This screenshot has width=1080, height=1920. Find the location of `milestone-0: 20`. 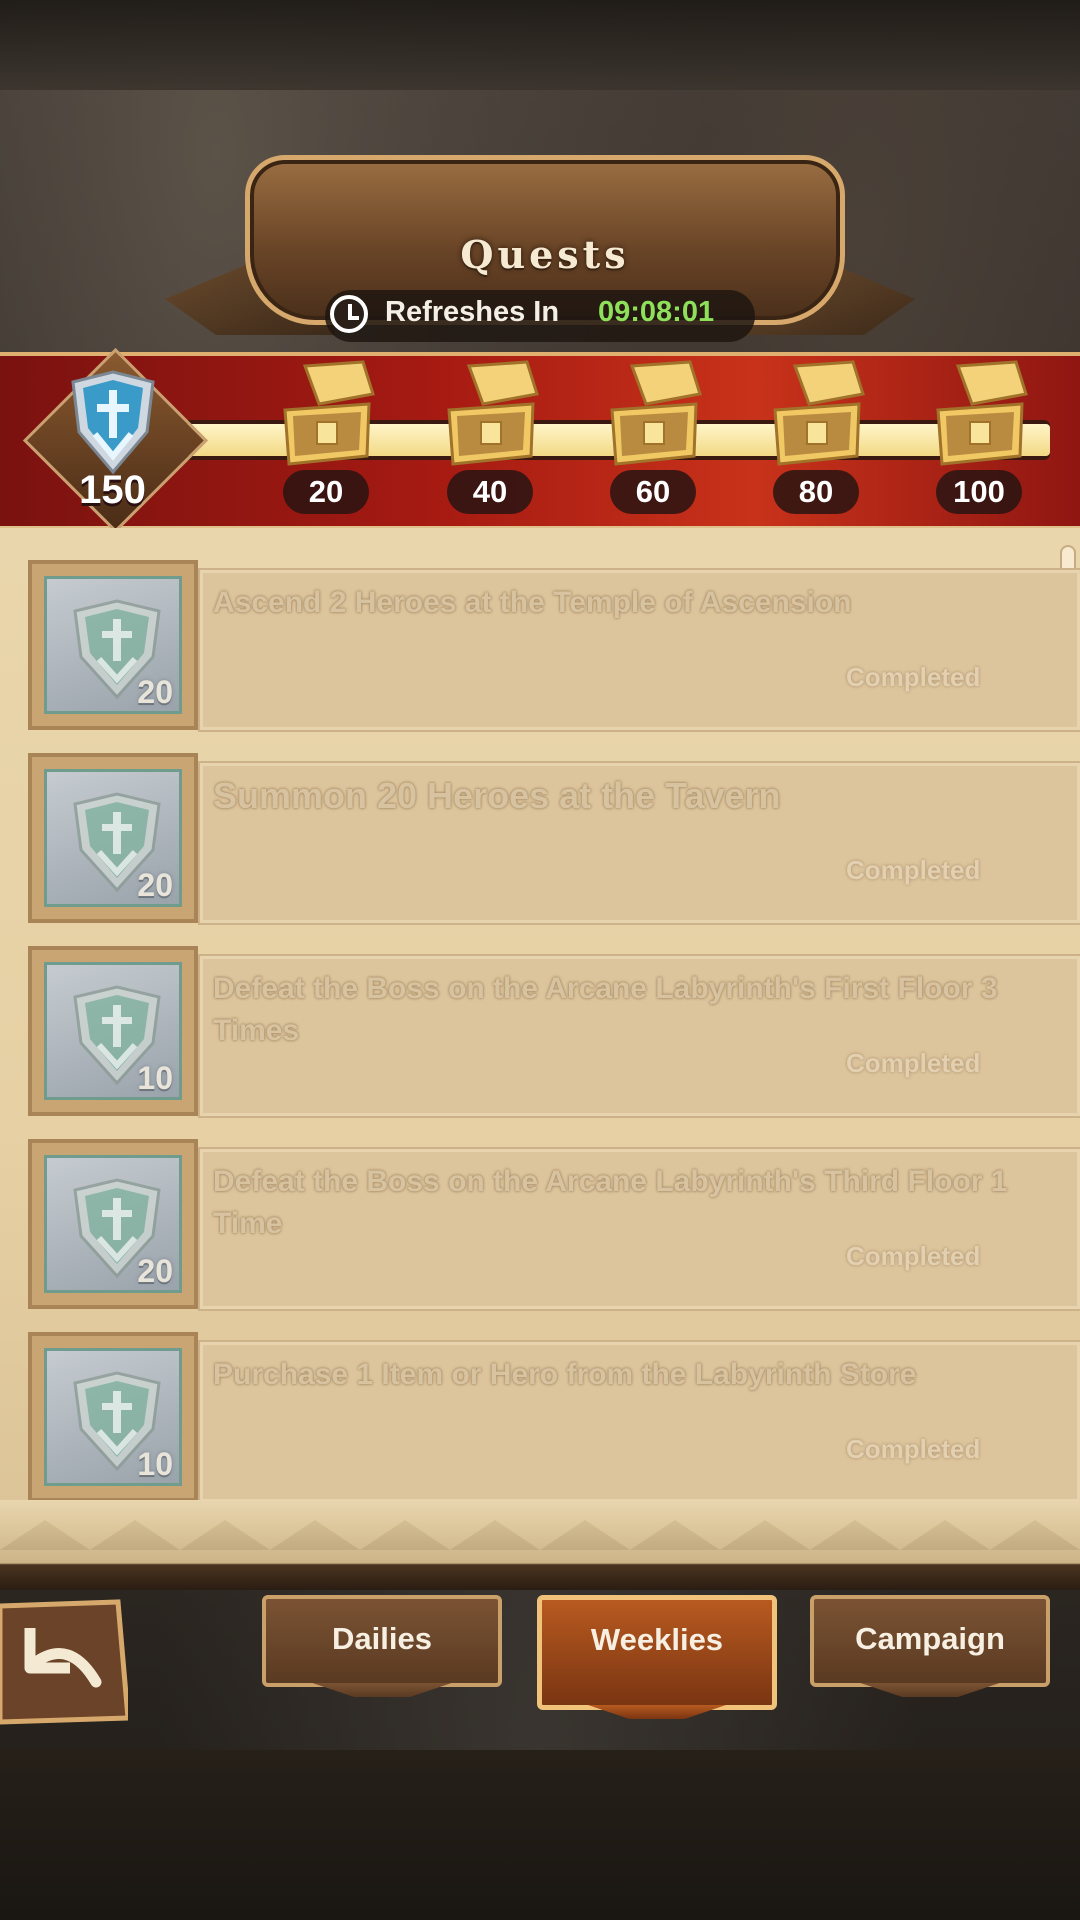

milestone-0: 20 is located at coordinates (322, 440).